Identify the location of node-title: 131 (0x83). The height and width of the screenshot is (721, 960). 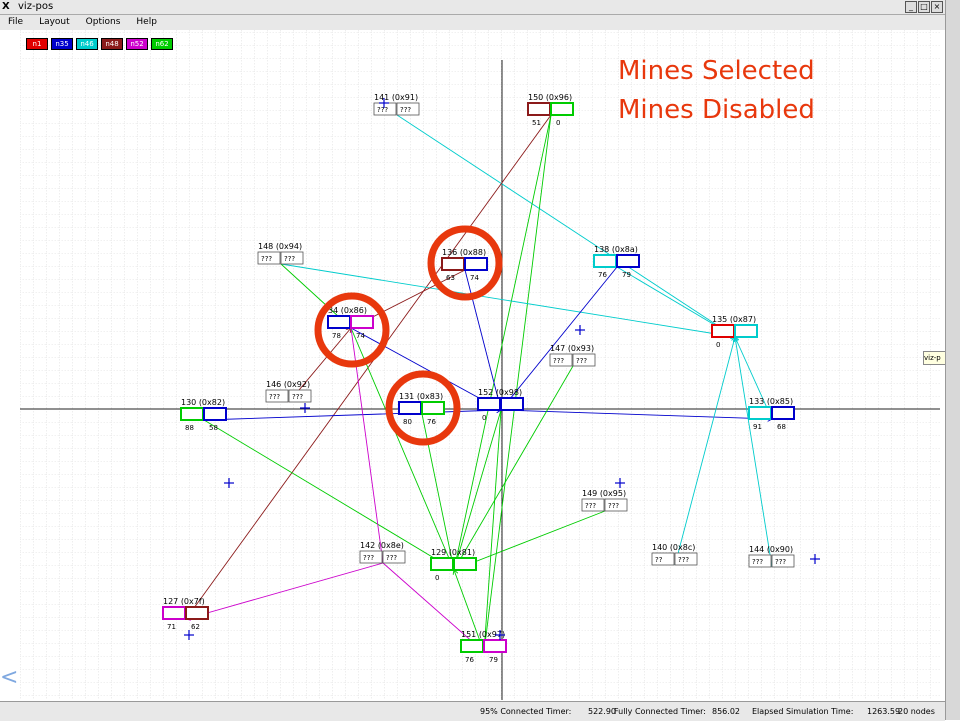
(421, 396).